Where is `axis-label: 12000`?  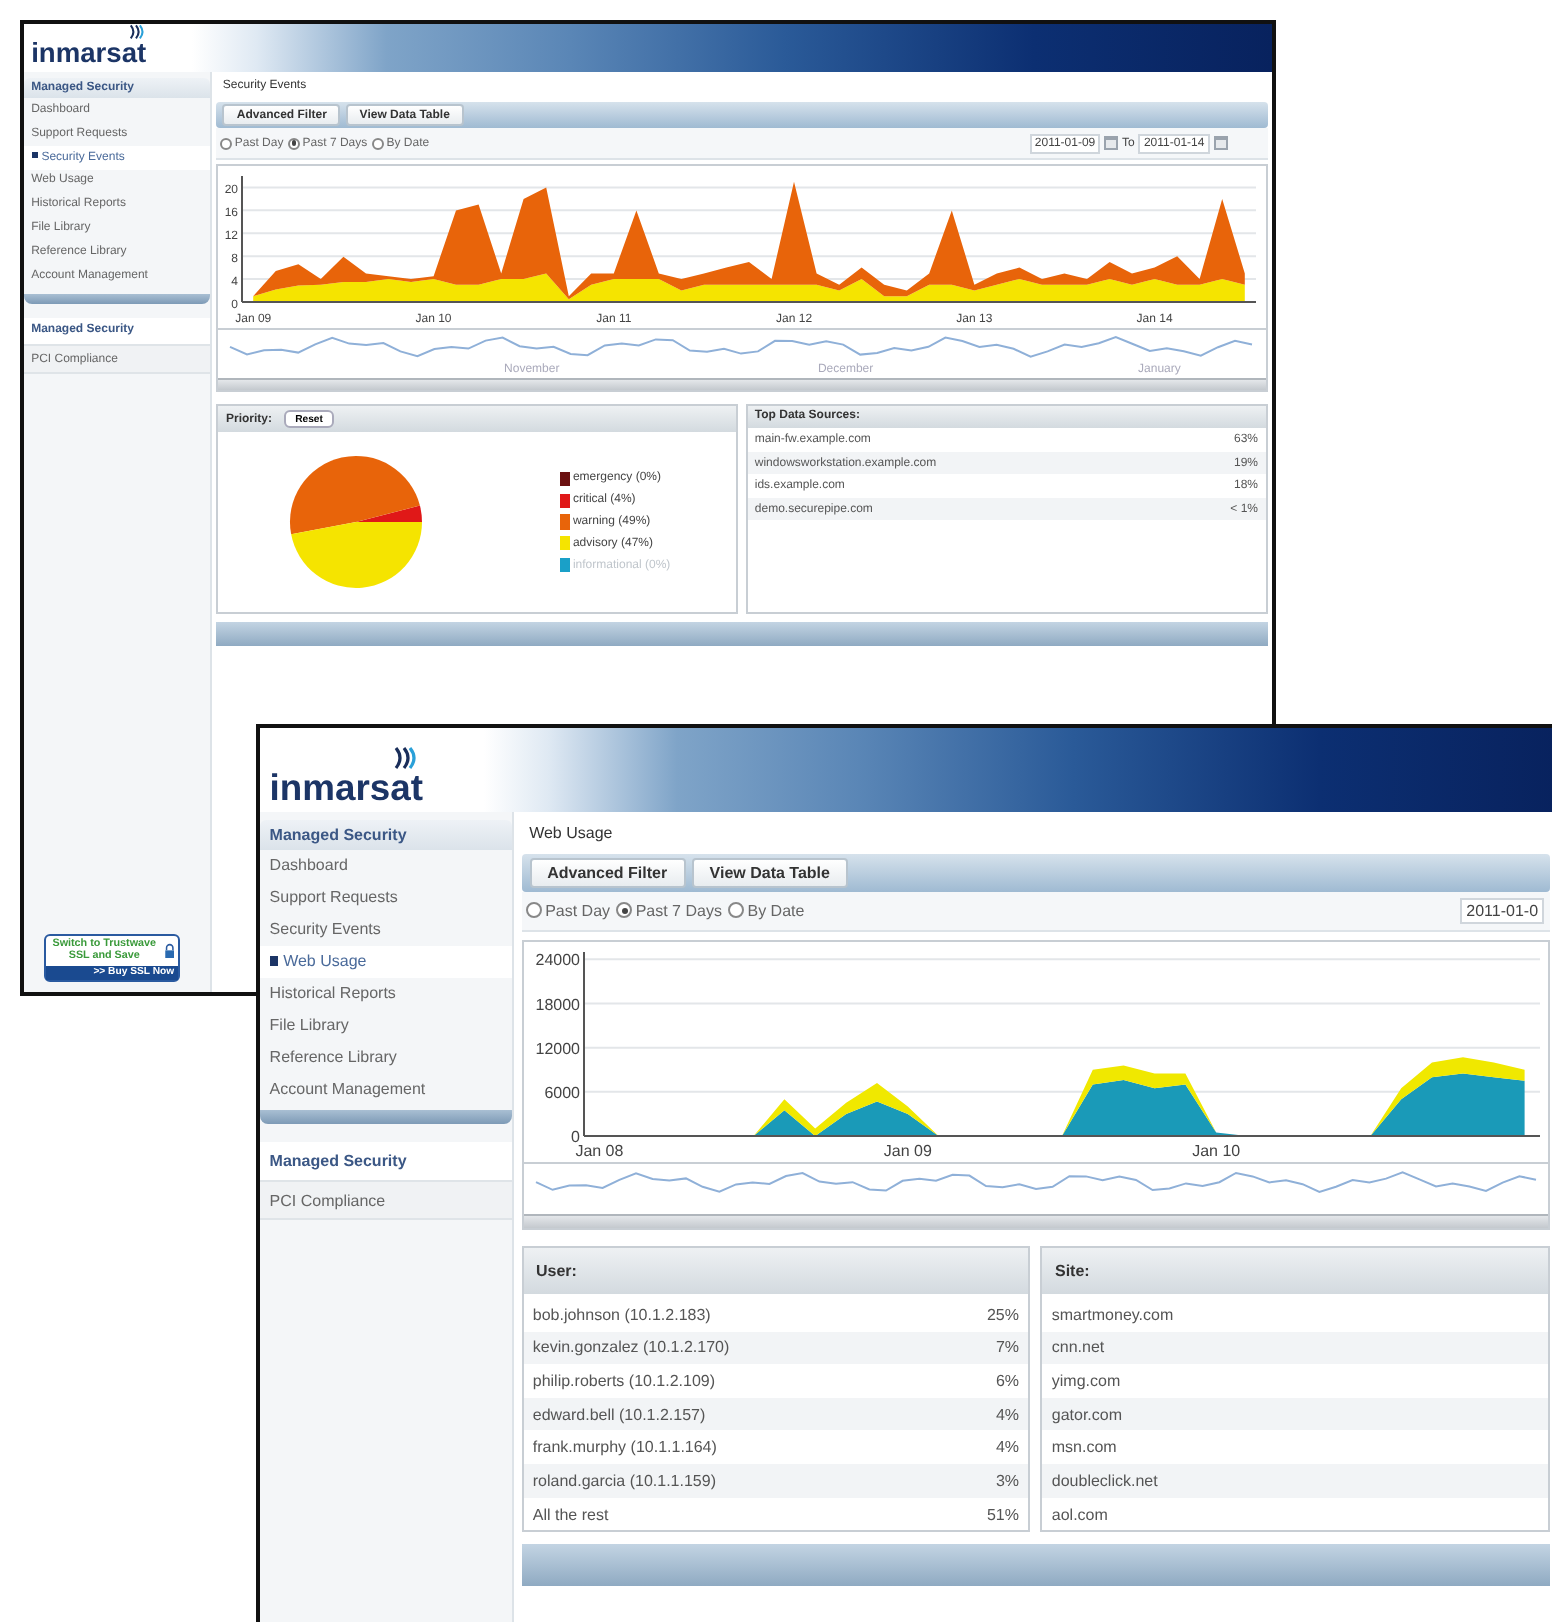
axis-label: 12000 is located at coordinates (557, 1047).